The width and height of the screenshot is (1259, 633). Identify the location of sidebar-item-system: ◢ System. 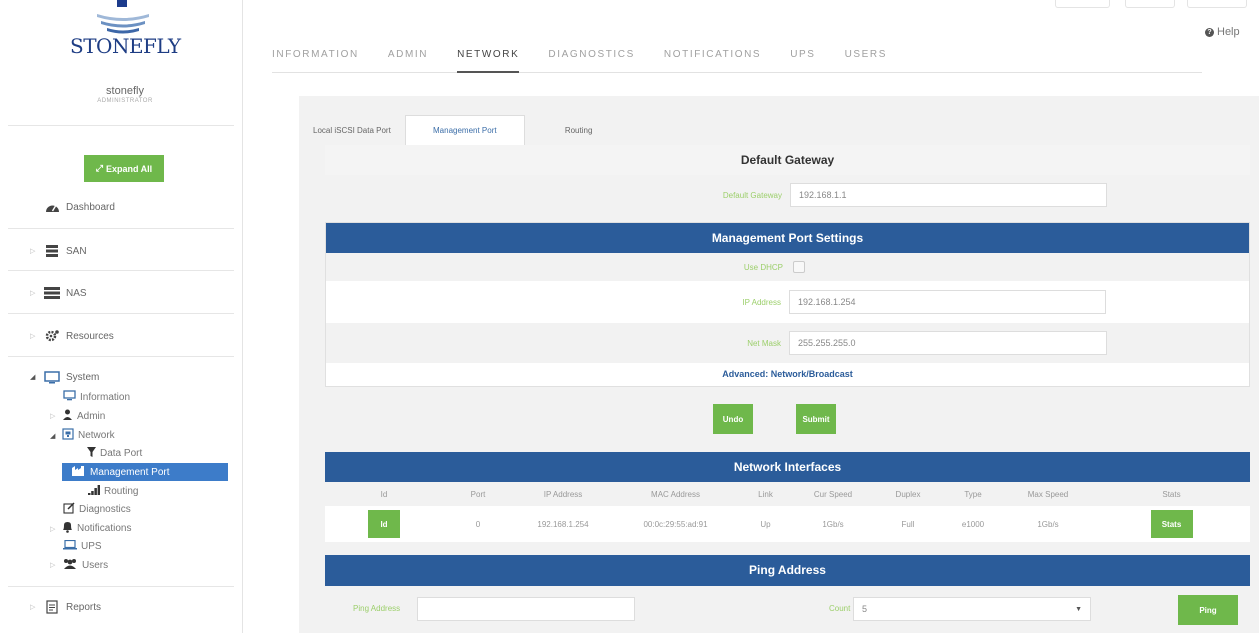
(64, 377).